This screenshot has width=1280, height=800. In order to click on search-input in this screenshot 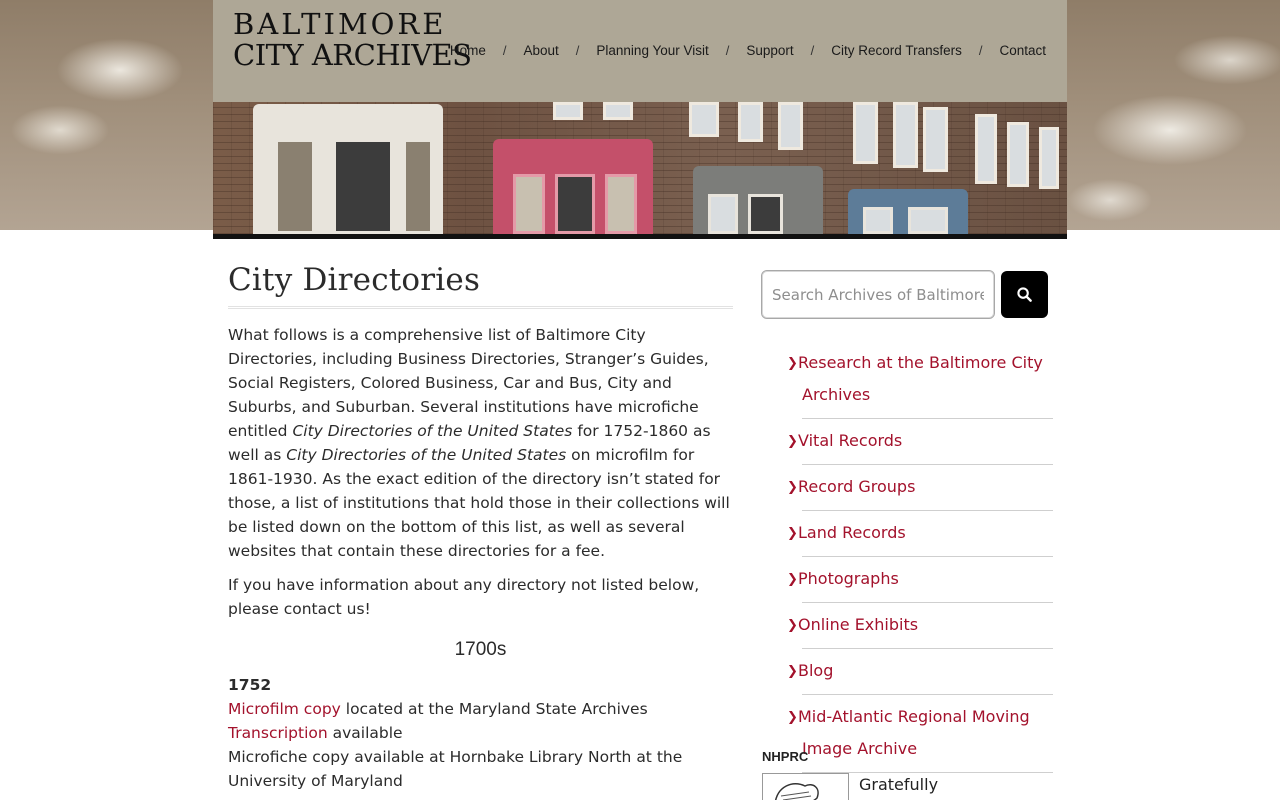, I will do `click(878, 294)`.